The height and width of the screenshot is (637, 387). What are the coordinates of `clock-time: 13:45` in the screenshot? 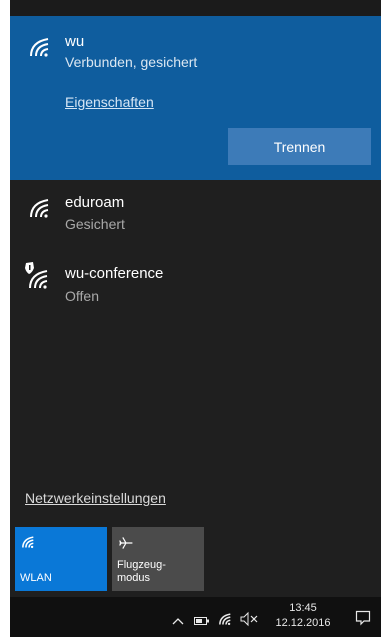 It's located at (303, 608).